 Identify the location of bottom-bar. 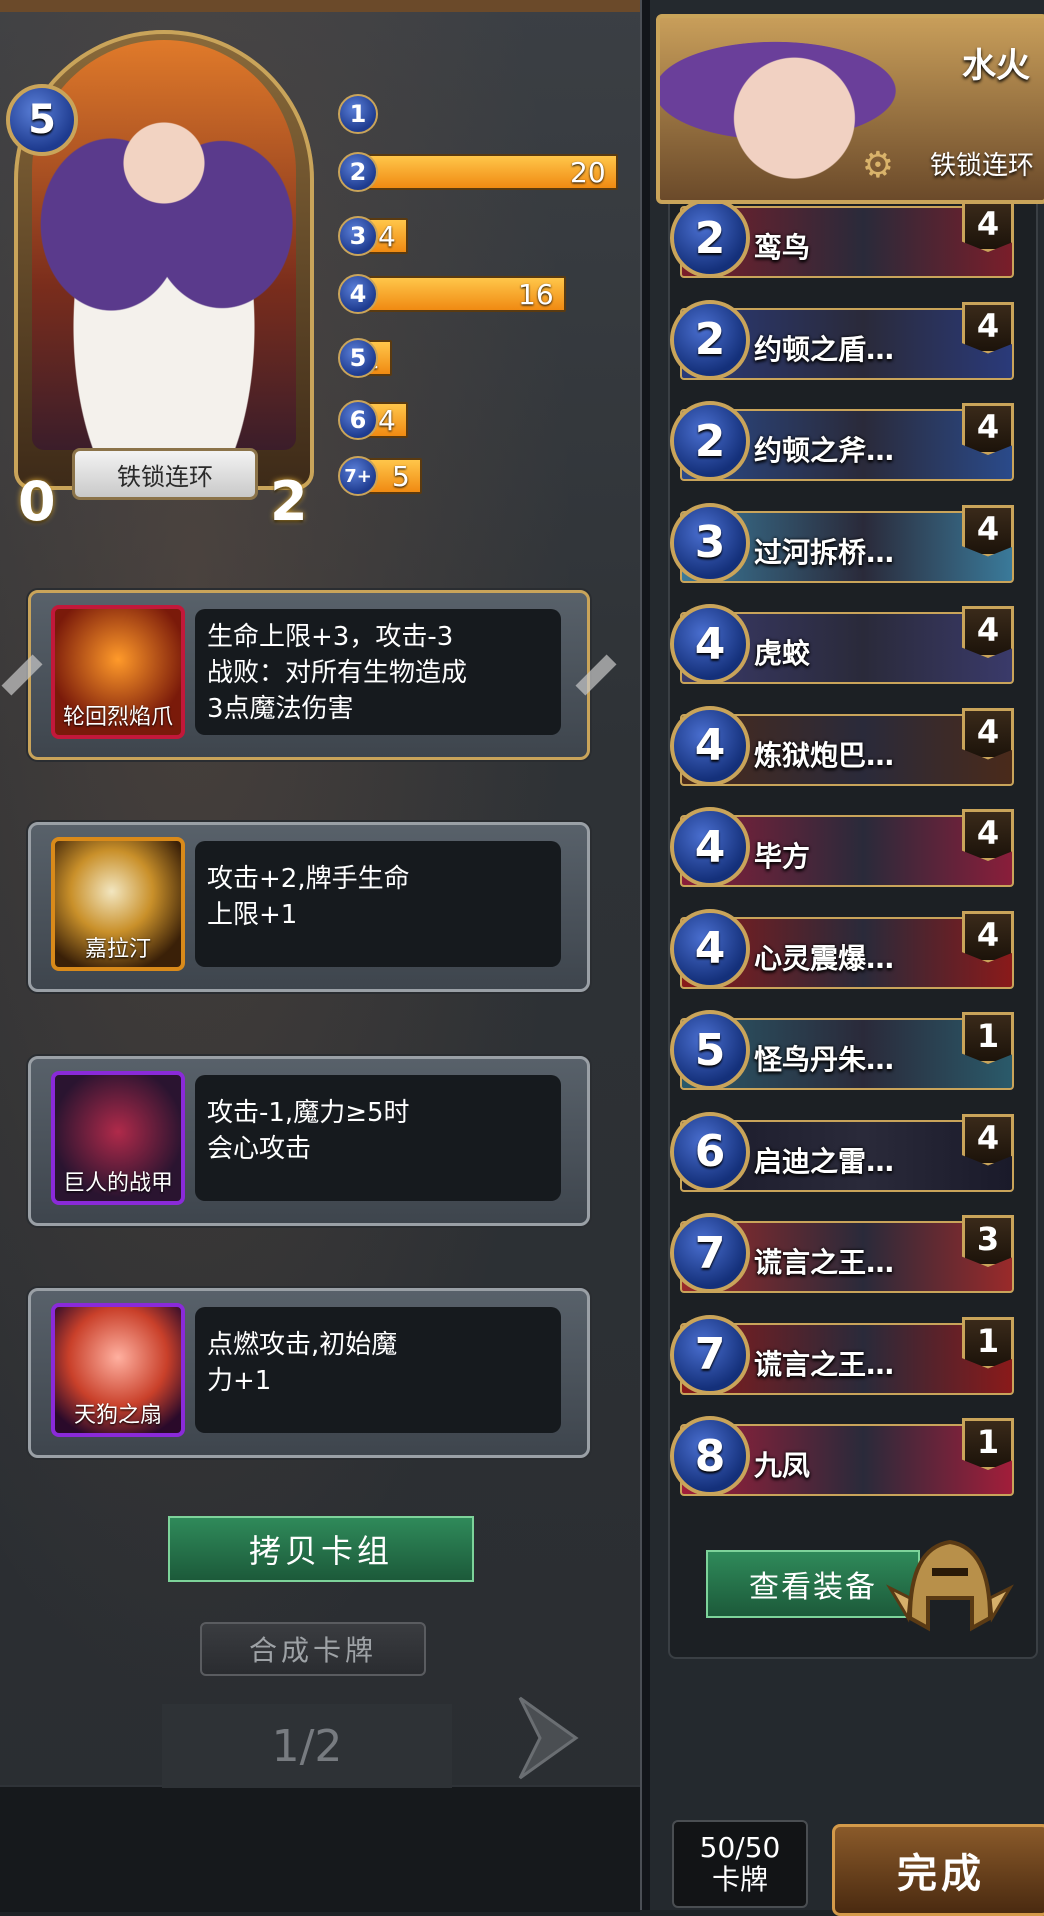
(320, 1848).